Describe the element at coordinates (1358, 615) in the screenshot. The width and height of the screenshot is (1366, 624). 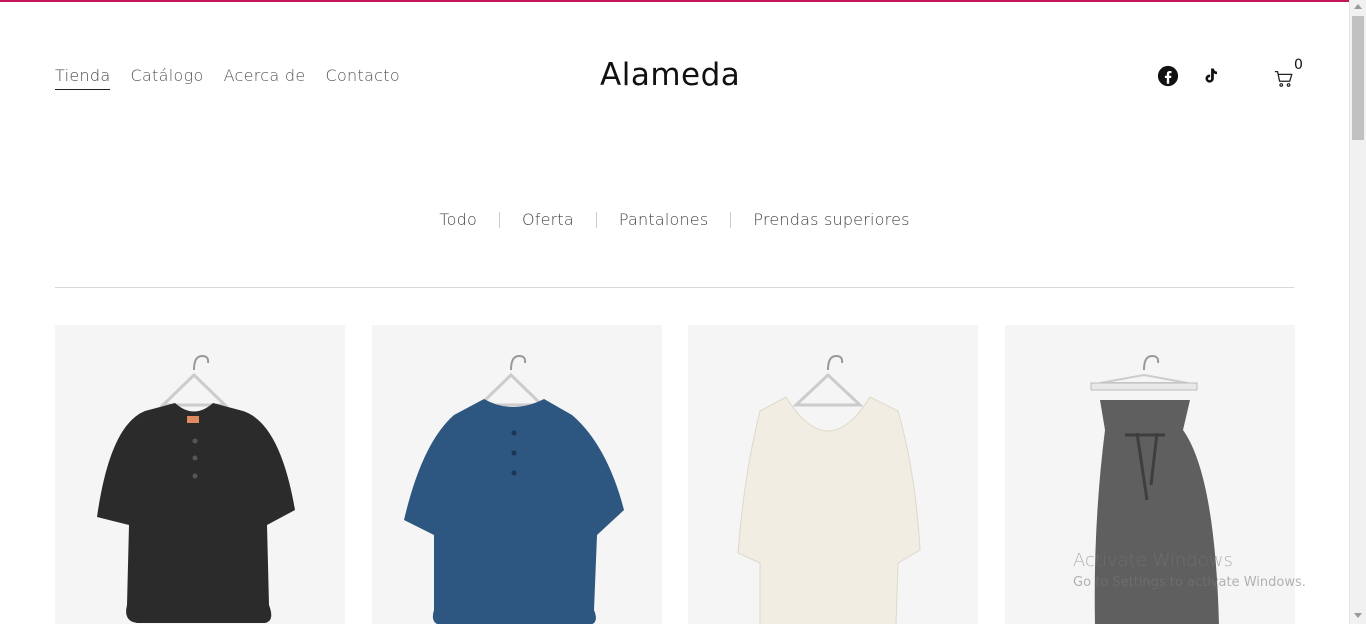
I see `scroll-down-arrow-icon` at that location.